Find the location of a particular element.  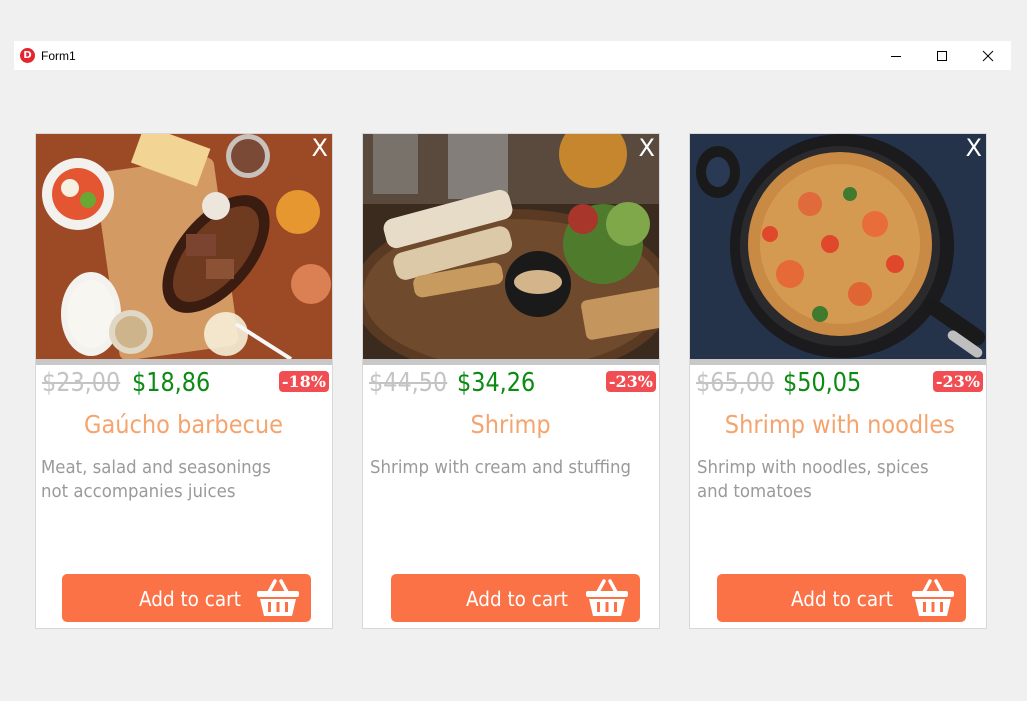

discount-badge: -18% is located at coordinates (303, 381).